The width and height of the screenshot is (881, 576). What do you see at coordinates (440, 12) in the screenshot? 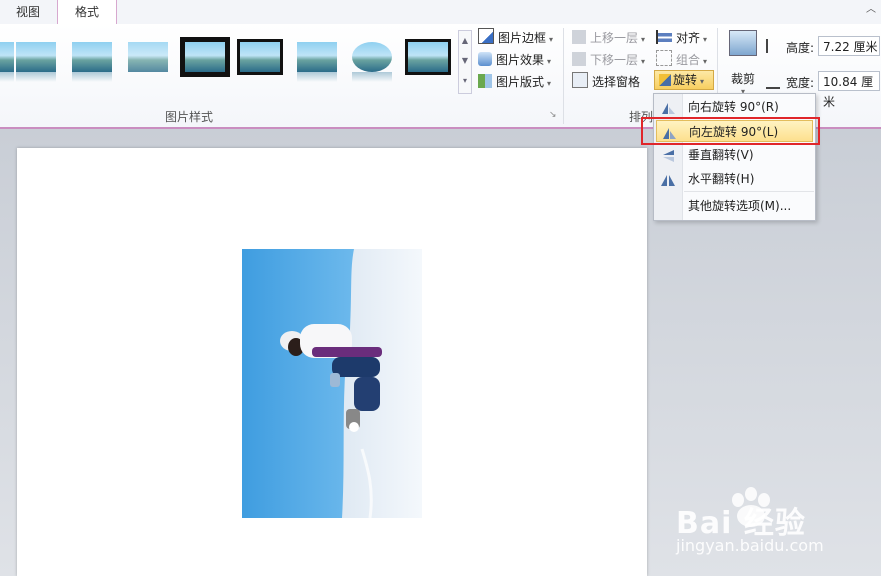
I see `ribbon-tab-bar: 视图 格式 ︿` at bounding box center [440, 12].